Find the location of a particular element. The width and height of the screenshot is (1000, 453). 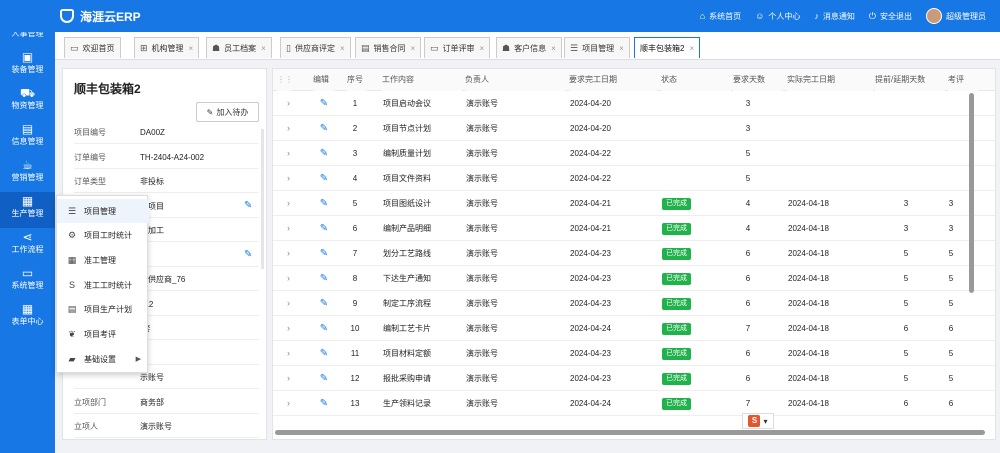

table-row: › ✎ 3 编制质量计划 演示账号 2024-04-22 5 is located at coordinates (634, 153).